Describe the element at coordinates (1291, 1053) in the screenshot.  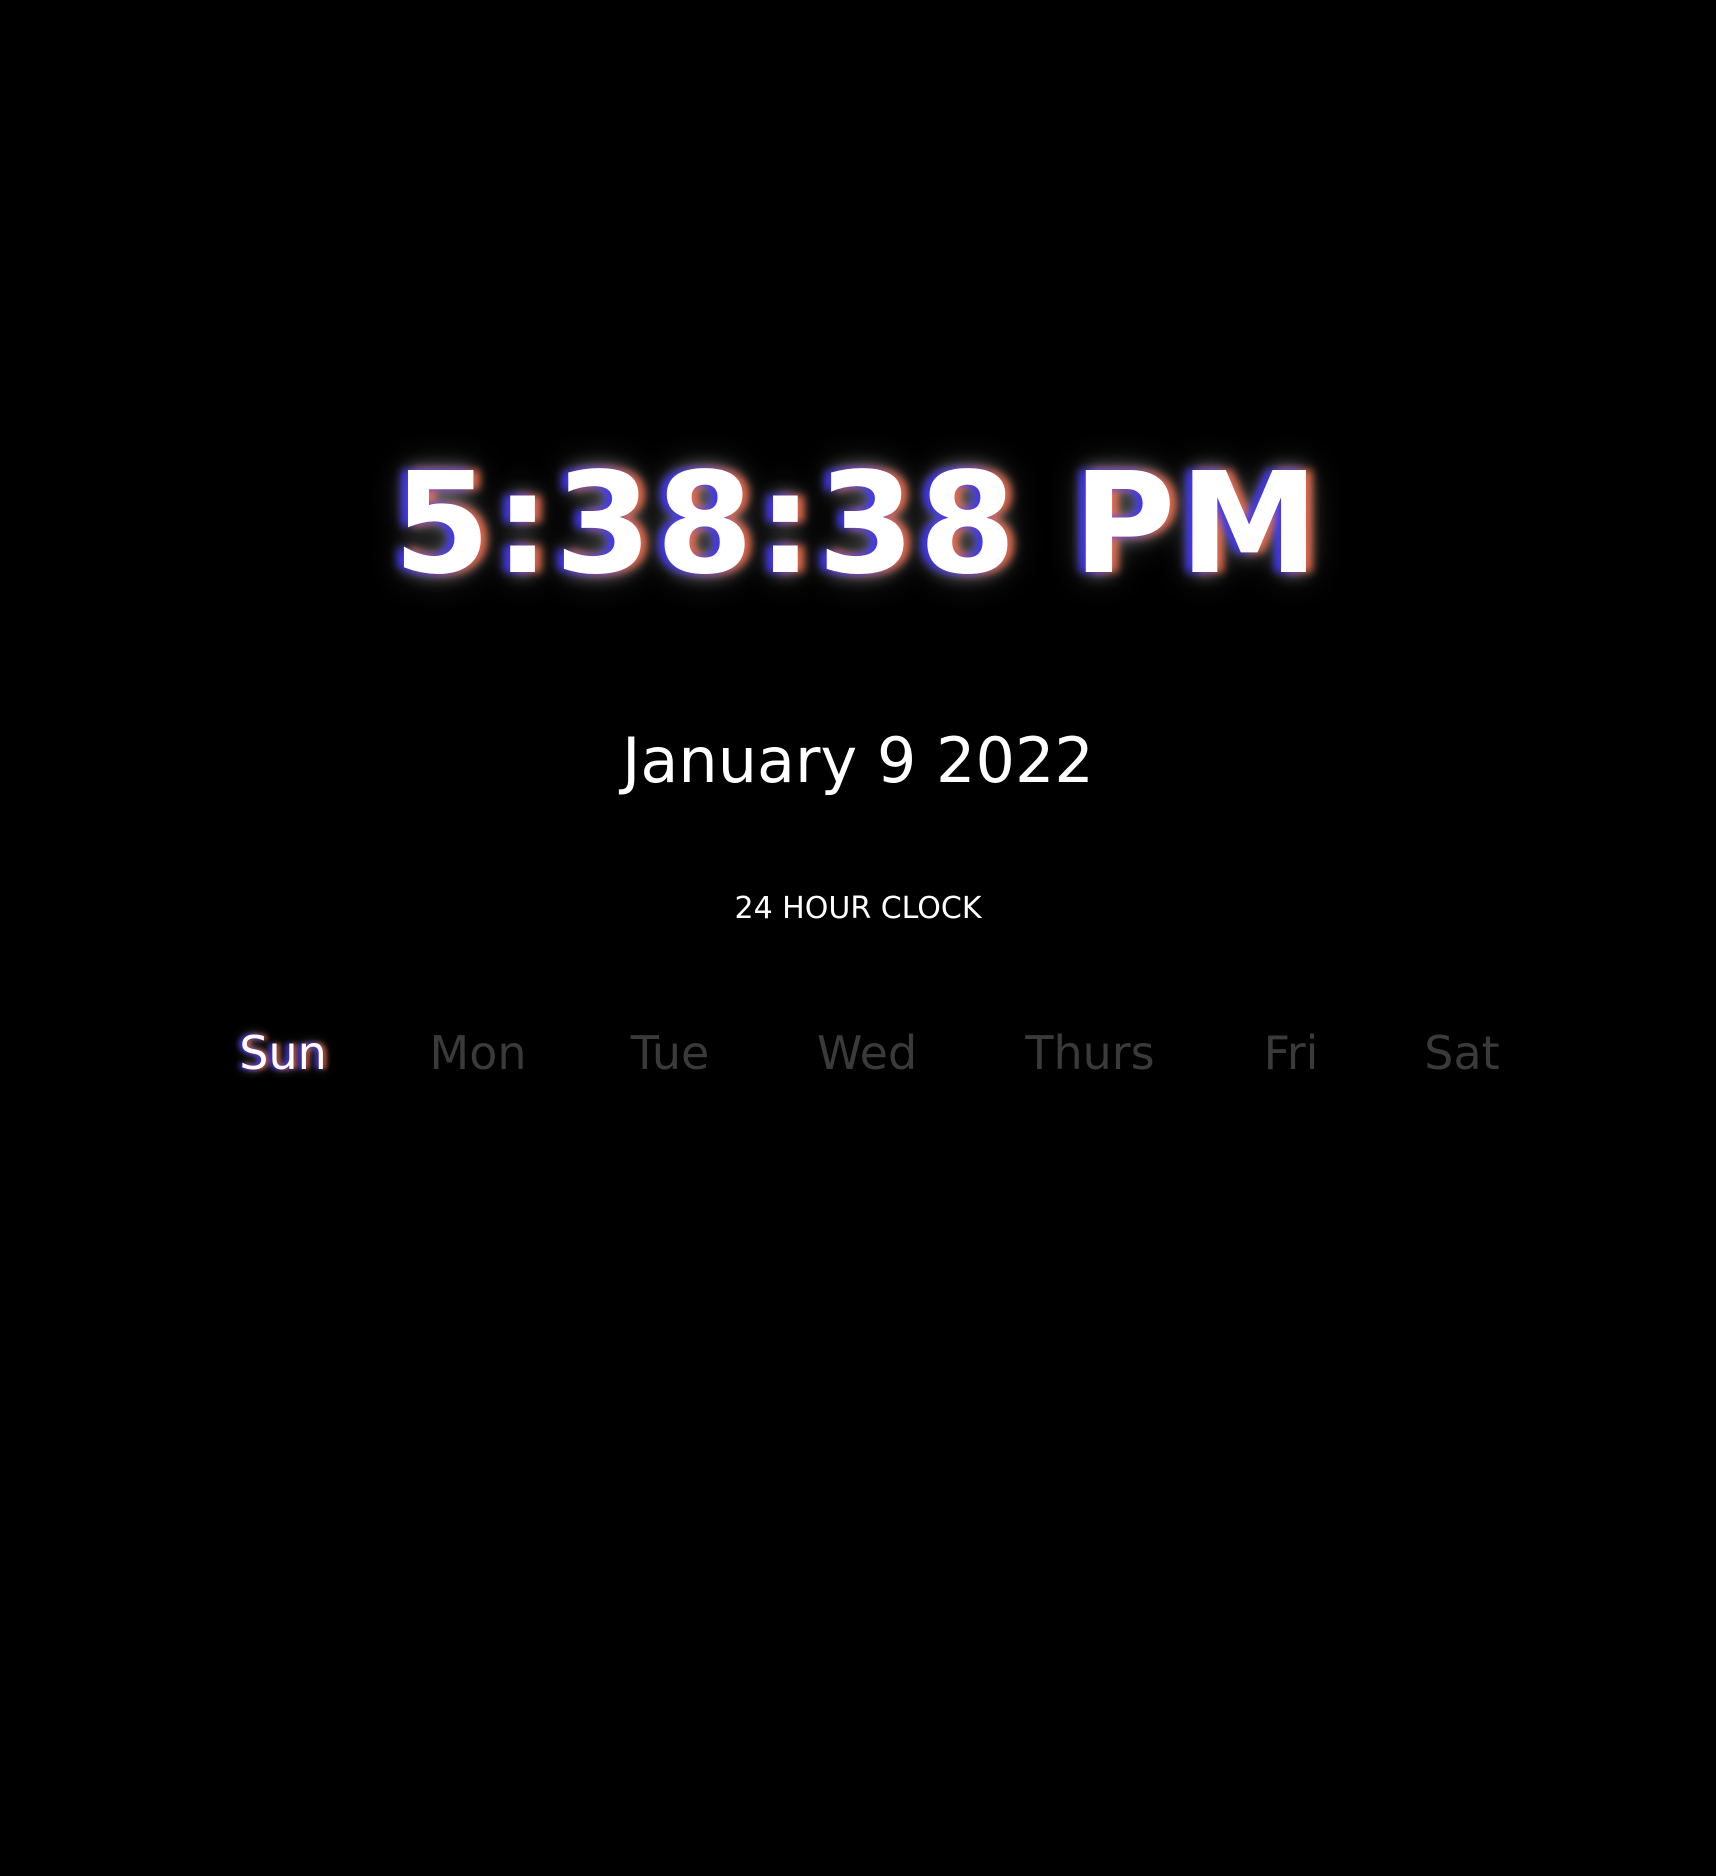
I see `weekday-fri: Fri` at that location.